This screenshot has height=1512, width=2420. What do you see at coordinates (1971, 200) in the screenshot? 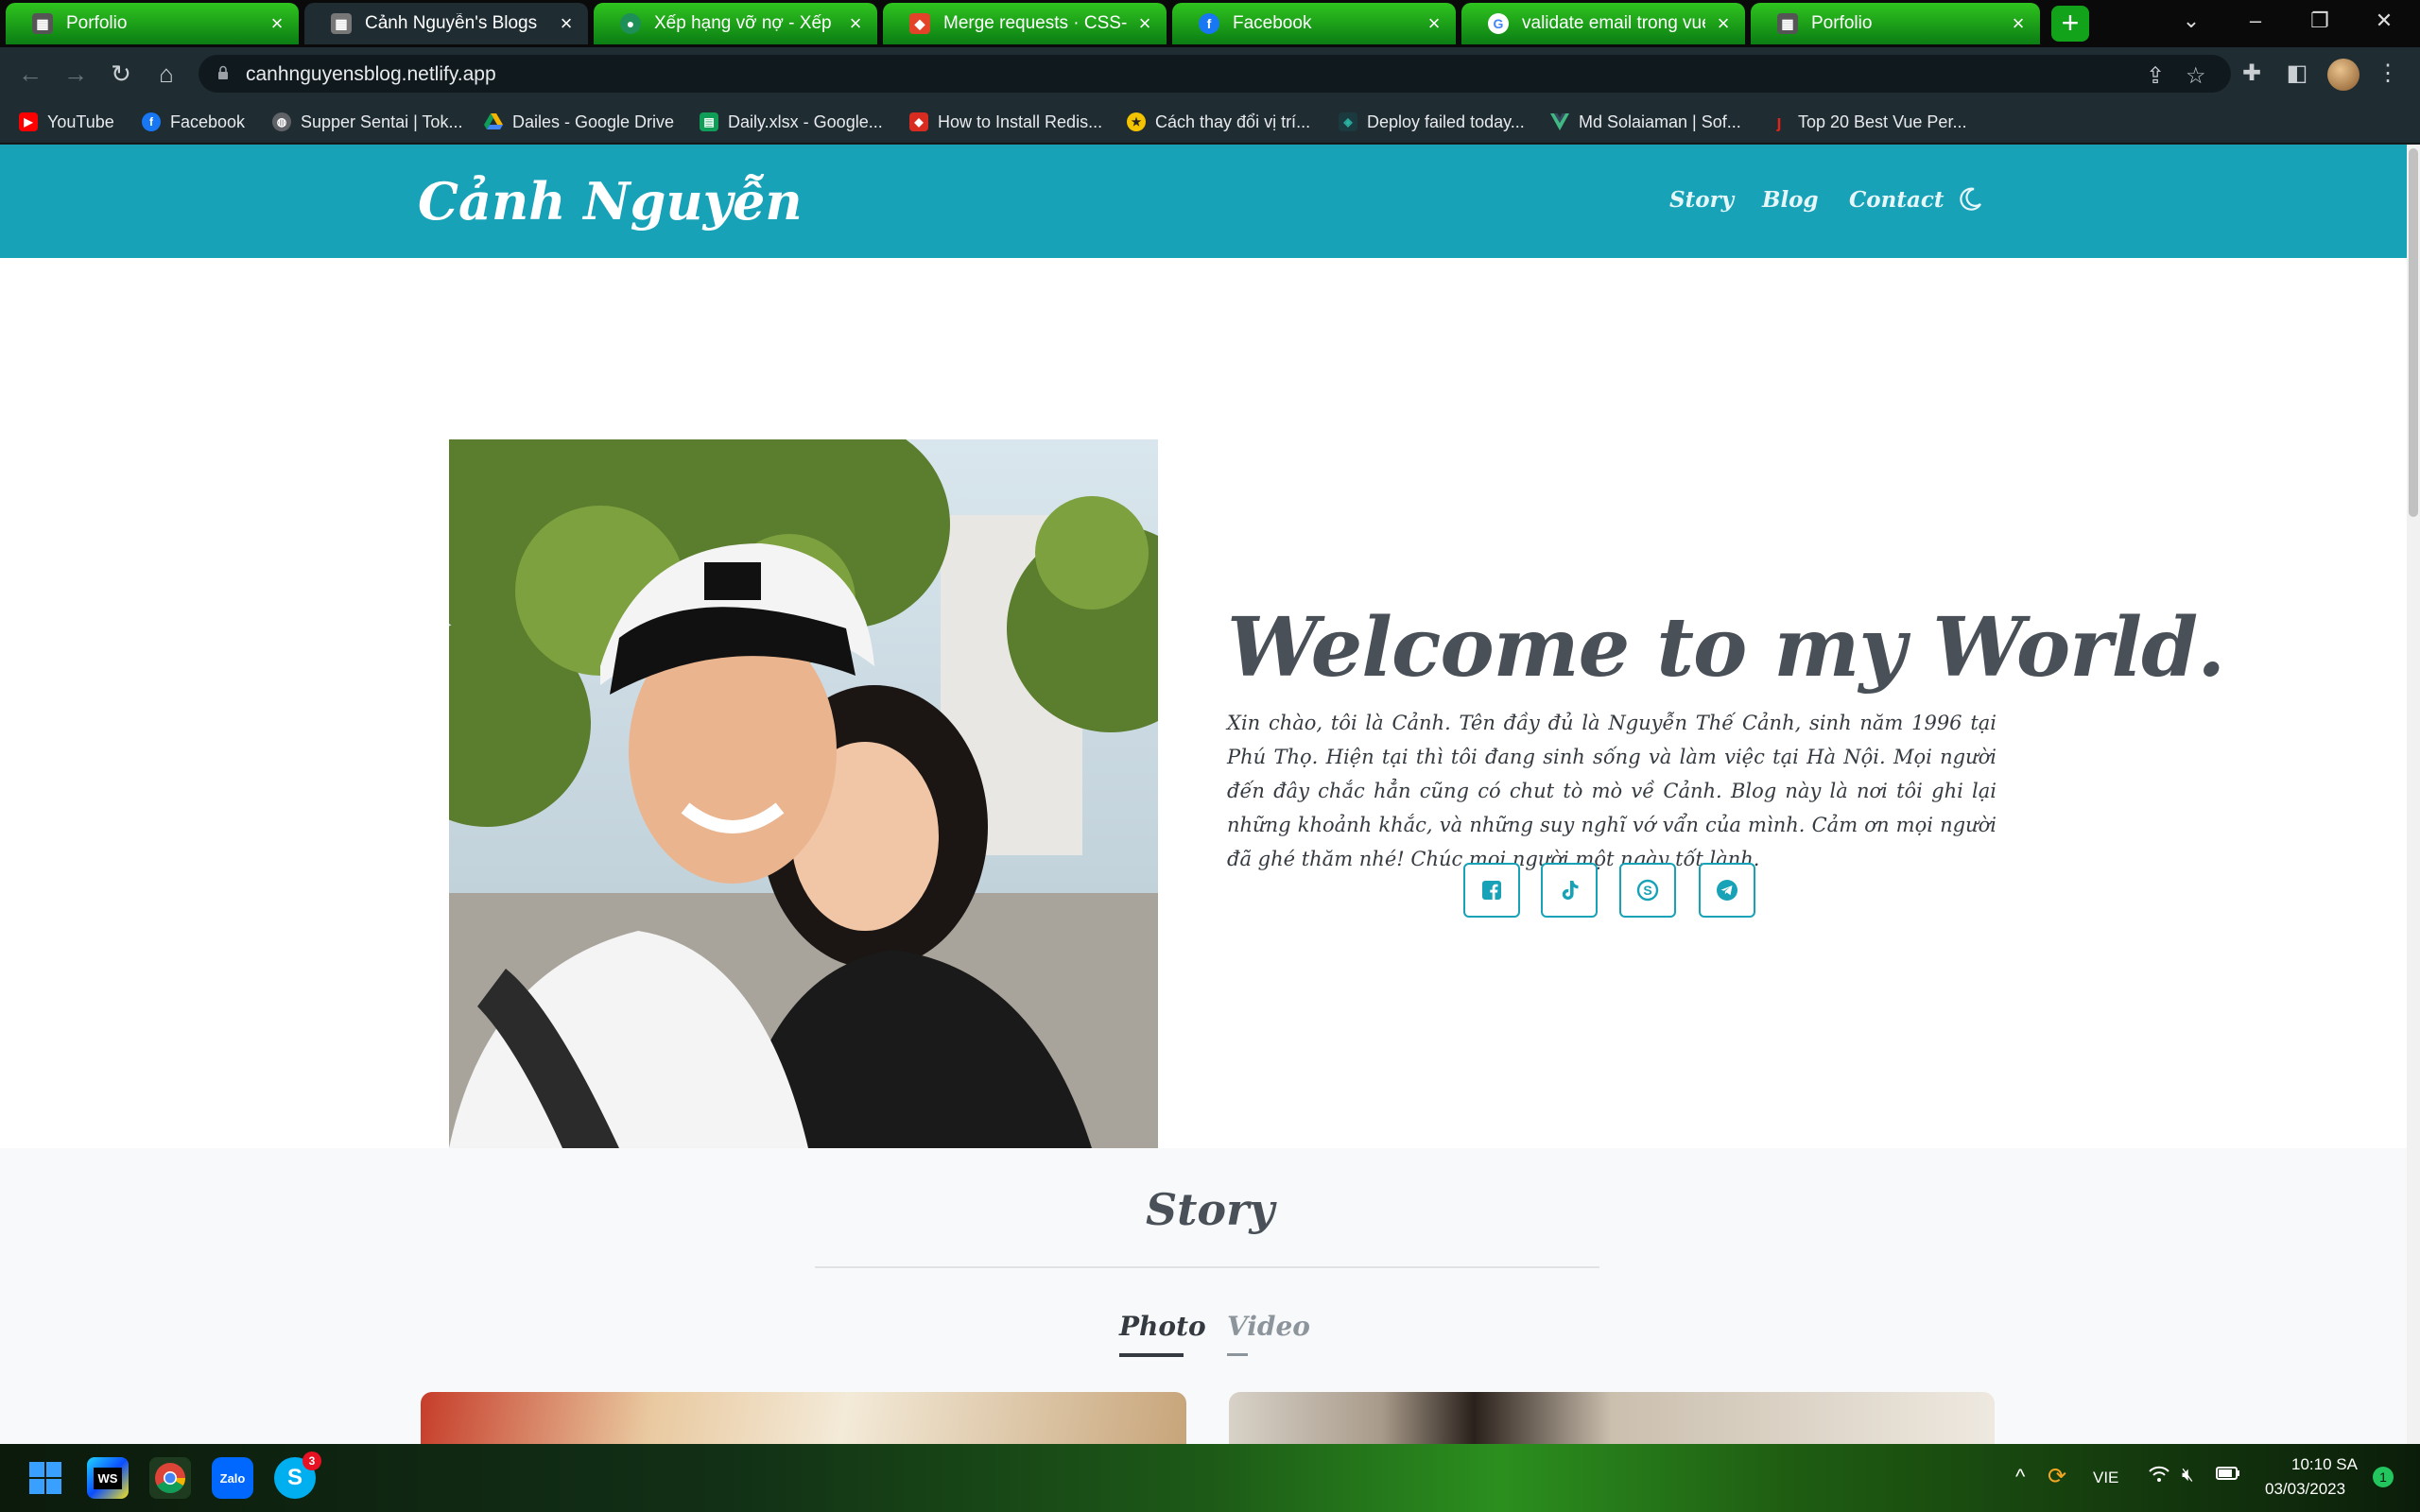
I see `moon-icon` at bounding box center [1971, 200].